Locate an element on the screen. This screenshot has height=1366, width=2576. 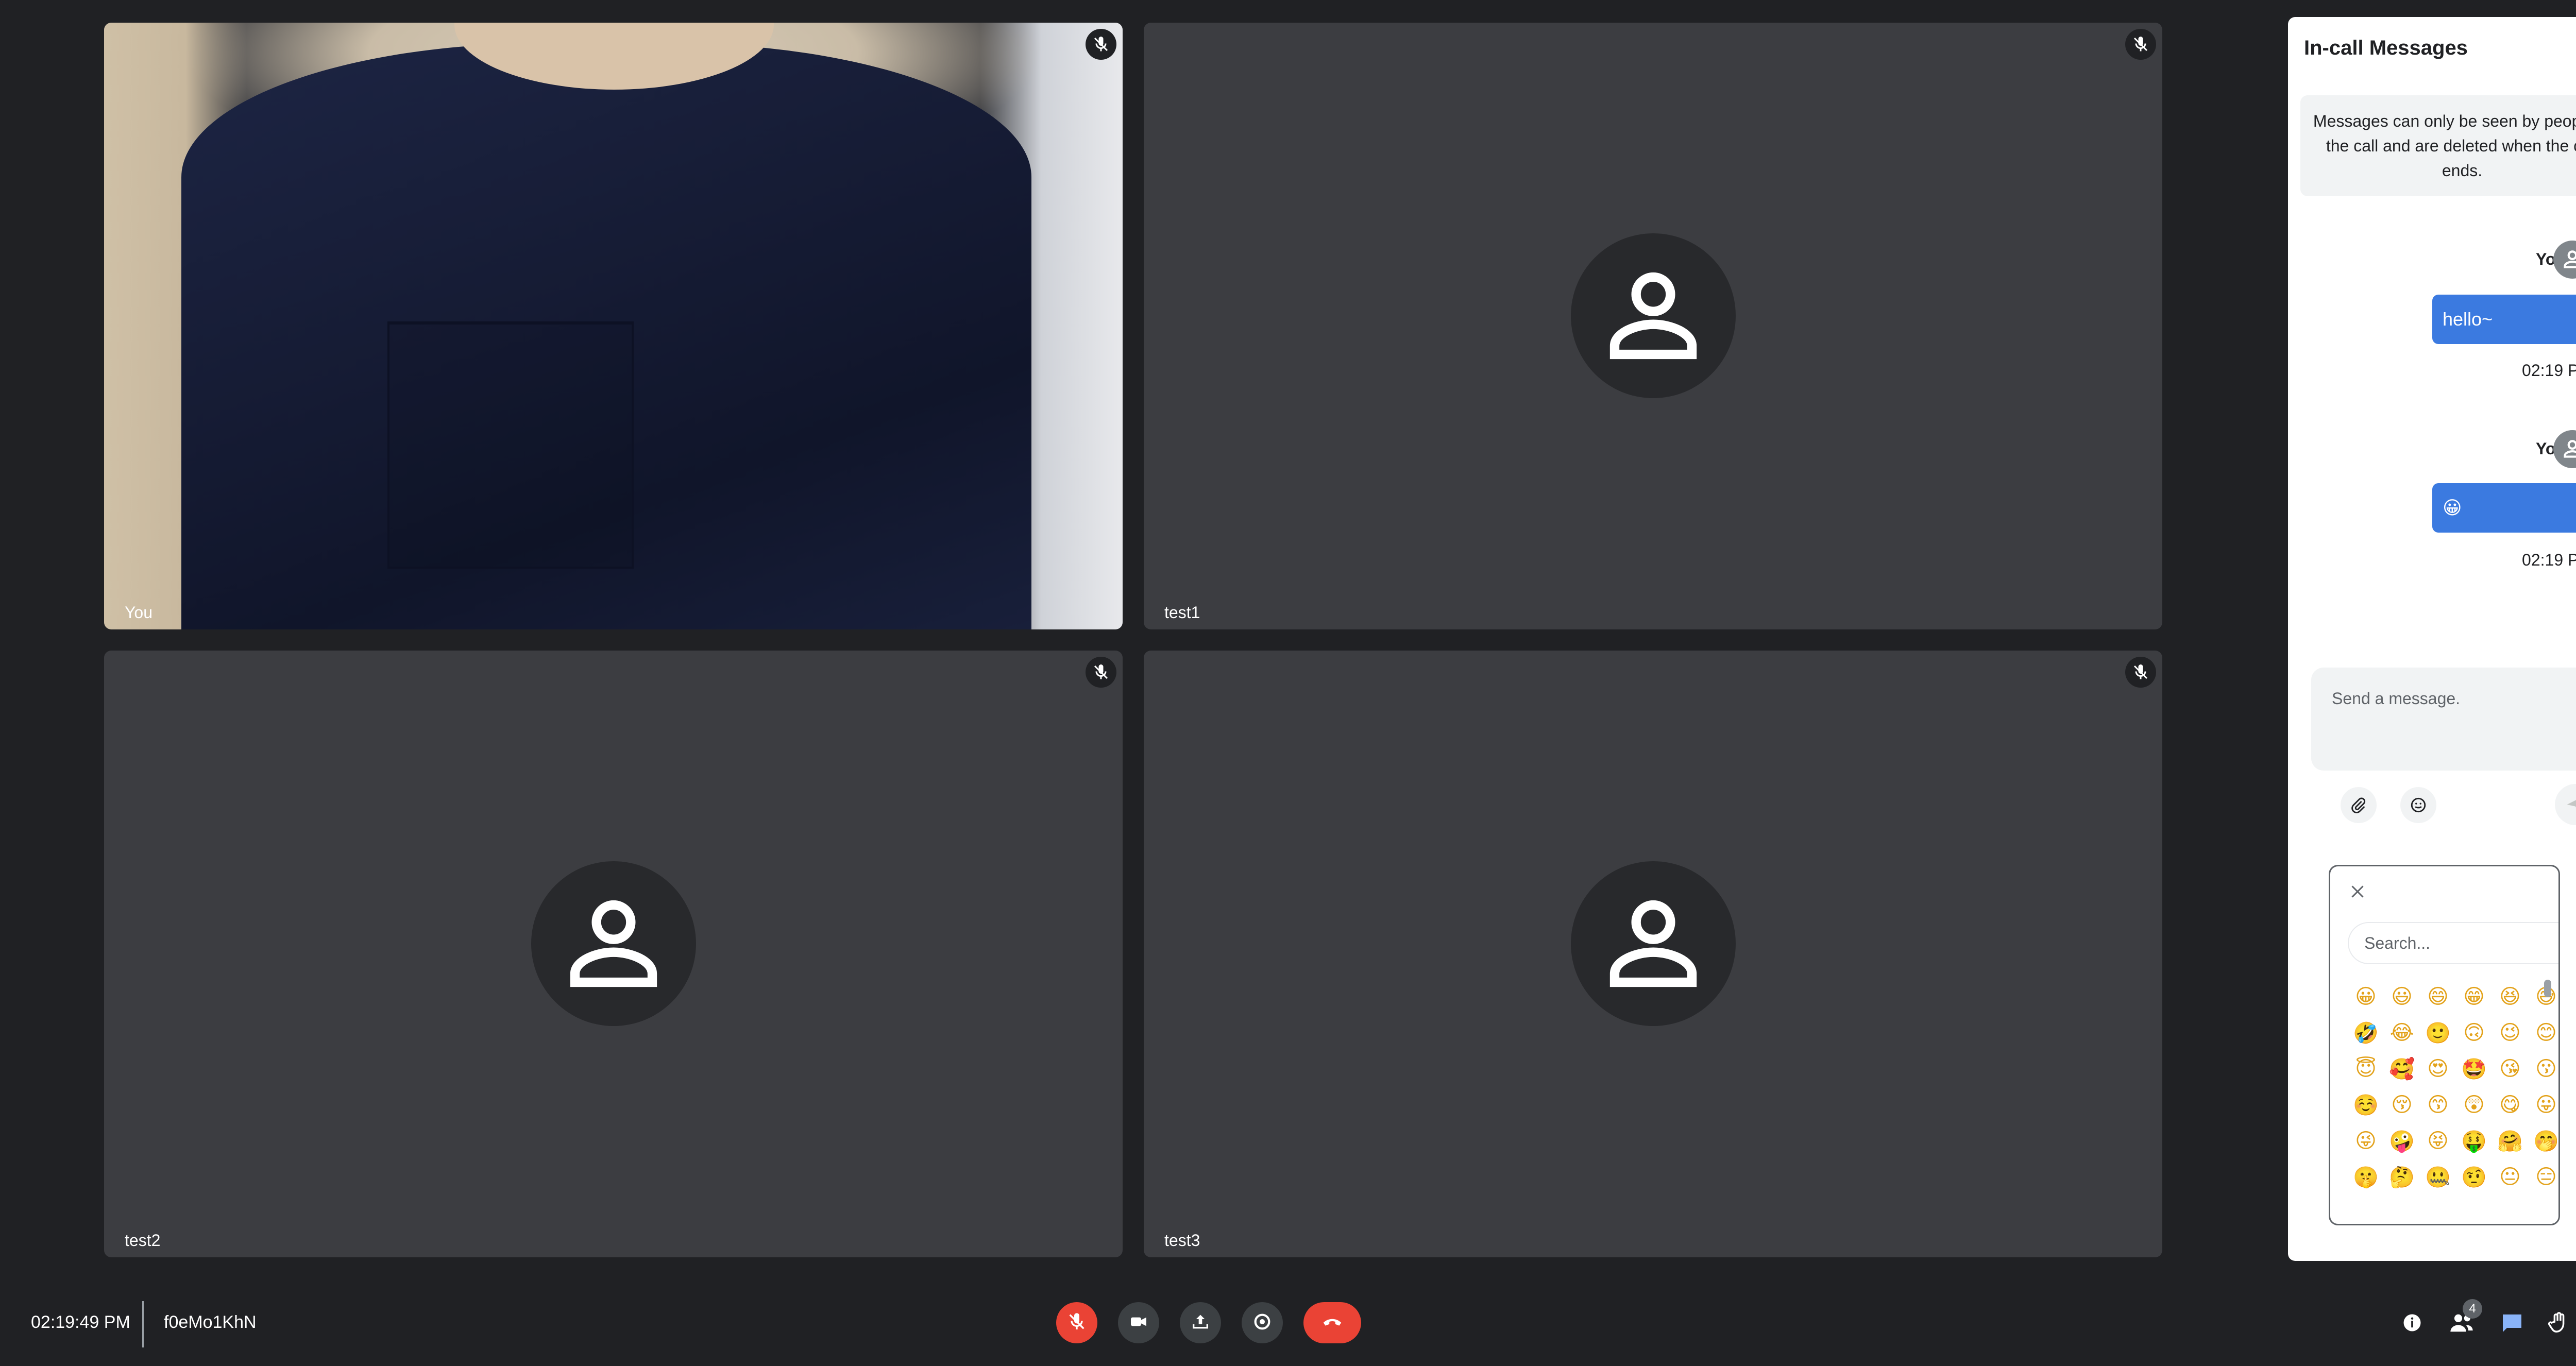
emoji-option: 🤗 is located at coordinates (2510, 1141).